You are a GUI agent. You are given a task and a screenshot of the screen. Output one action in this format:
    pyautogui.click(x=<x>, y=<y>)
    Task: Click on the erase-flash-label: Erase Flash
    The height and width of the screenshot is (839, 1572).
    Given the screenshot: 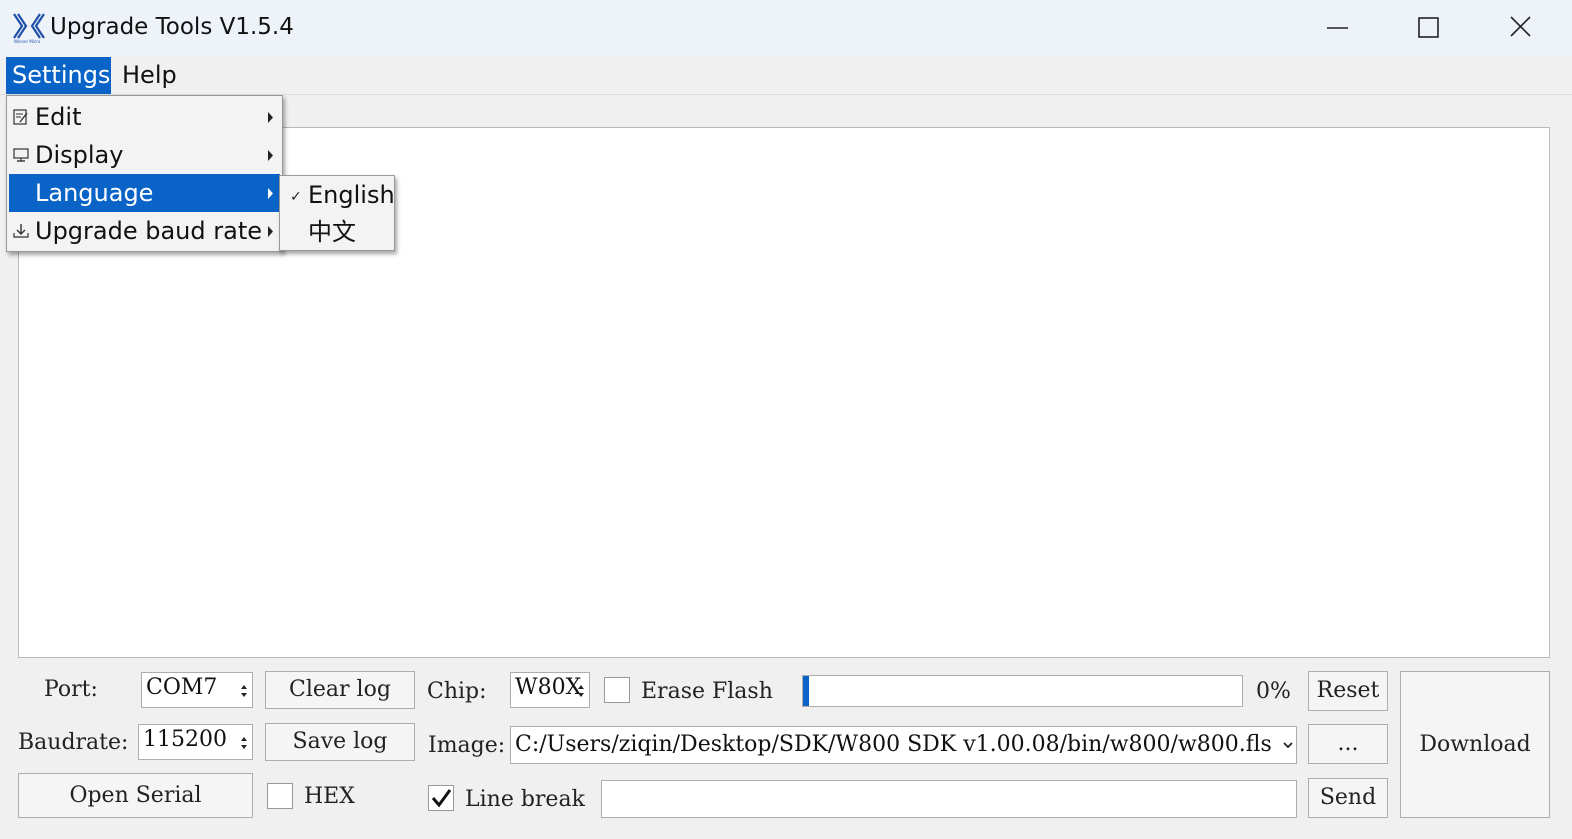 What is the action you would take?
    pyautogui.click(x=707, y=691)
    